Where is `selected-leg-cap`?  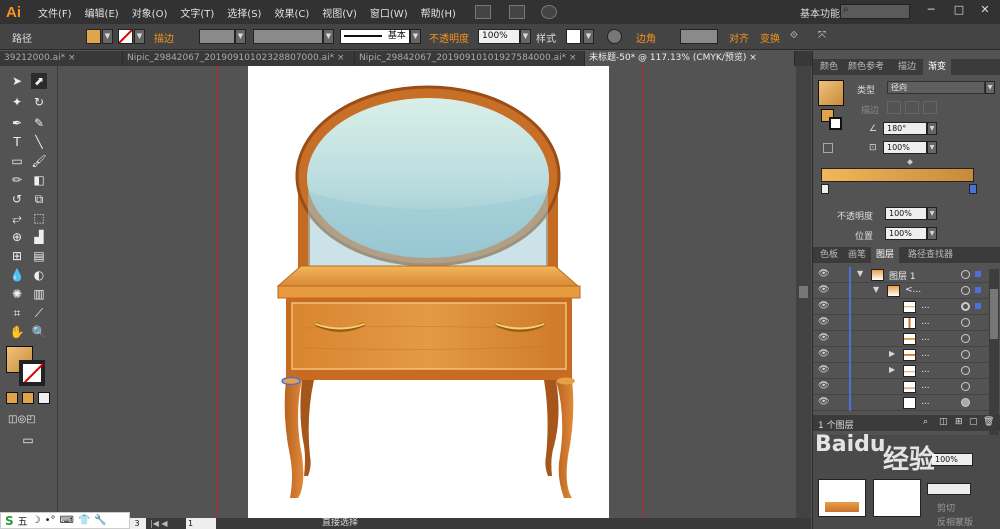
selected-leg-cap is located at coordinates (291, 381).